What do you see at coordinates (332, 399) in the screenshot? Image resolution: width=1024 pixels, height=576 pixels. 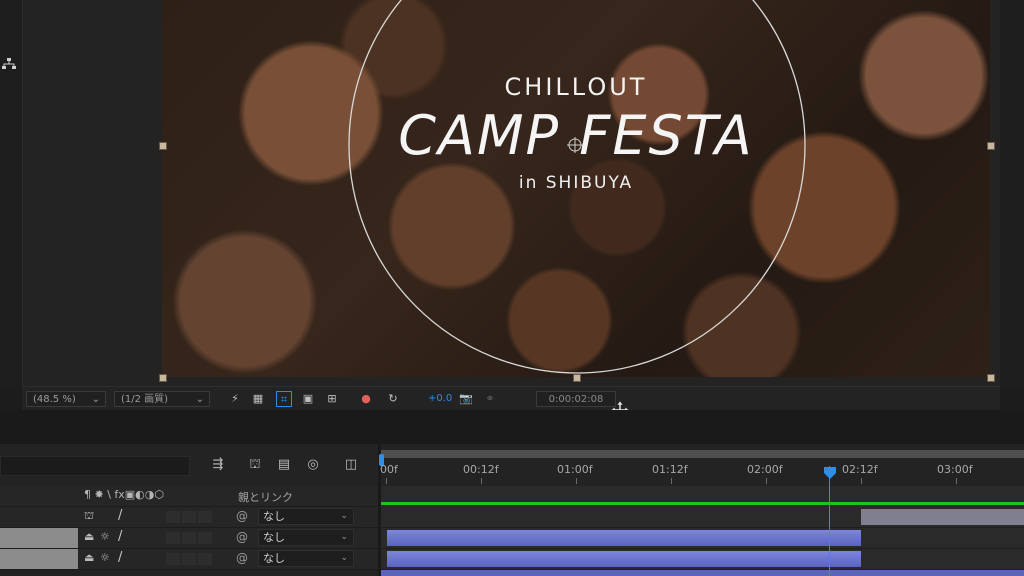 I see `grid-guides-icon: ⊞` at bounding box center [332, 399].